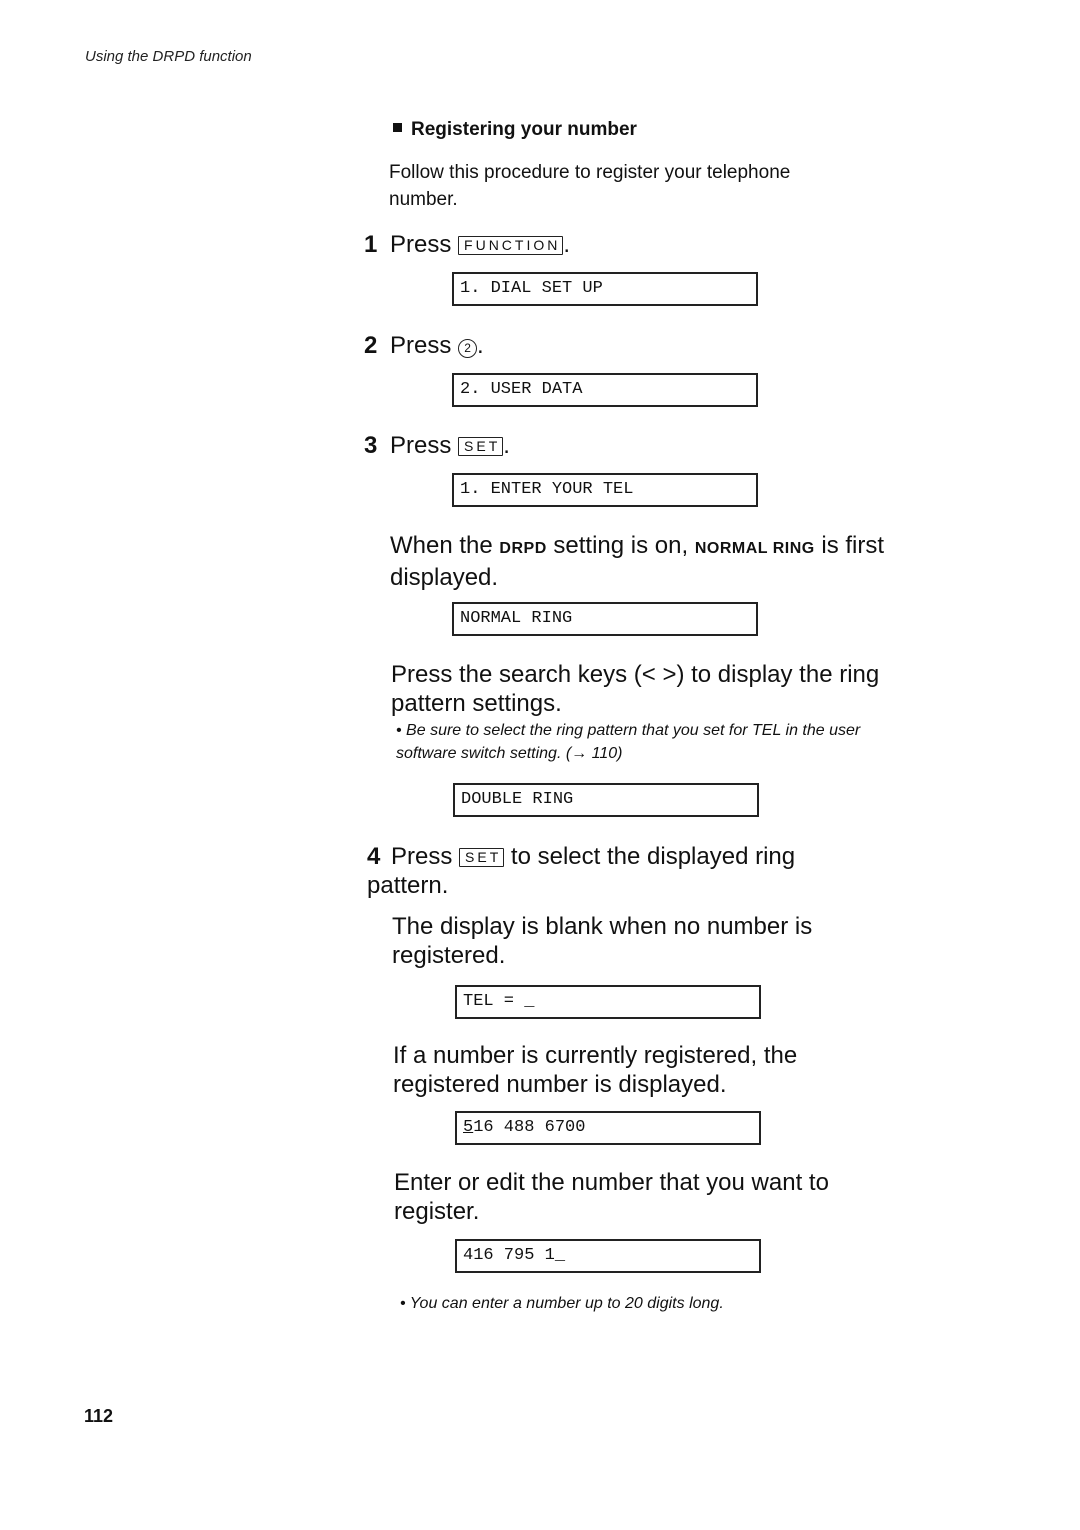 This screenshot has height=1530, width=1080. What do you see at coordinates (494, 1001) in the screenshot?
I see `lcd-text: TEL =` at bounding box center [494, 1001].